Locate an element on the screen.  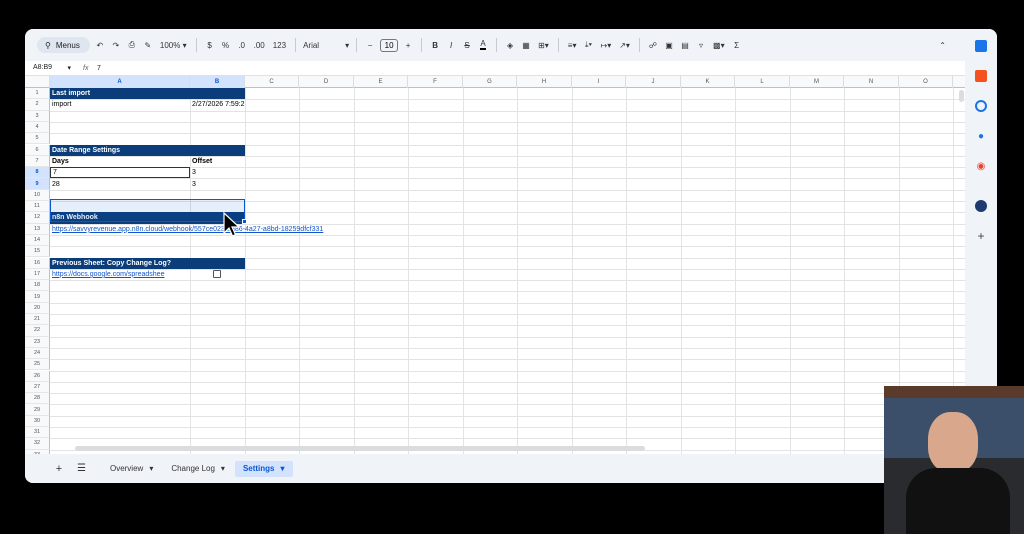
row-header-17: 17 is located at coordinates (37, 274).